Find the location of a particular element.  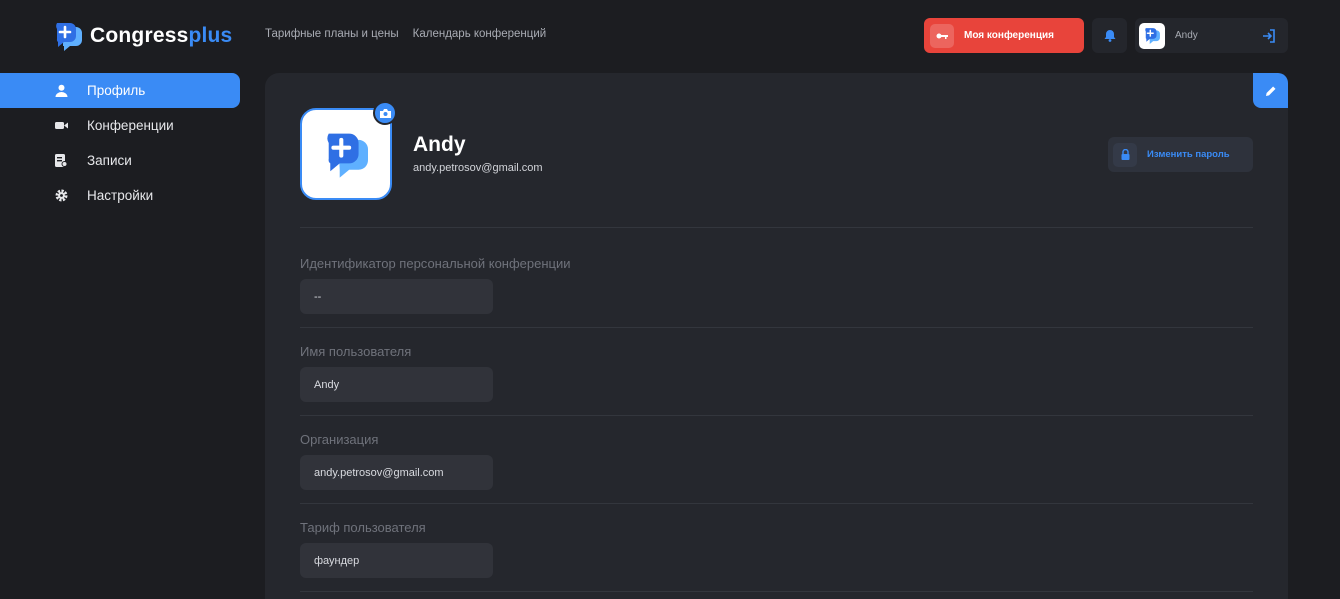

sidebar: Профиль Конференции Записи Настройки is located at coordinates (120, 143).